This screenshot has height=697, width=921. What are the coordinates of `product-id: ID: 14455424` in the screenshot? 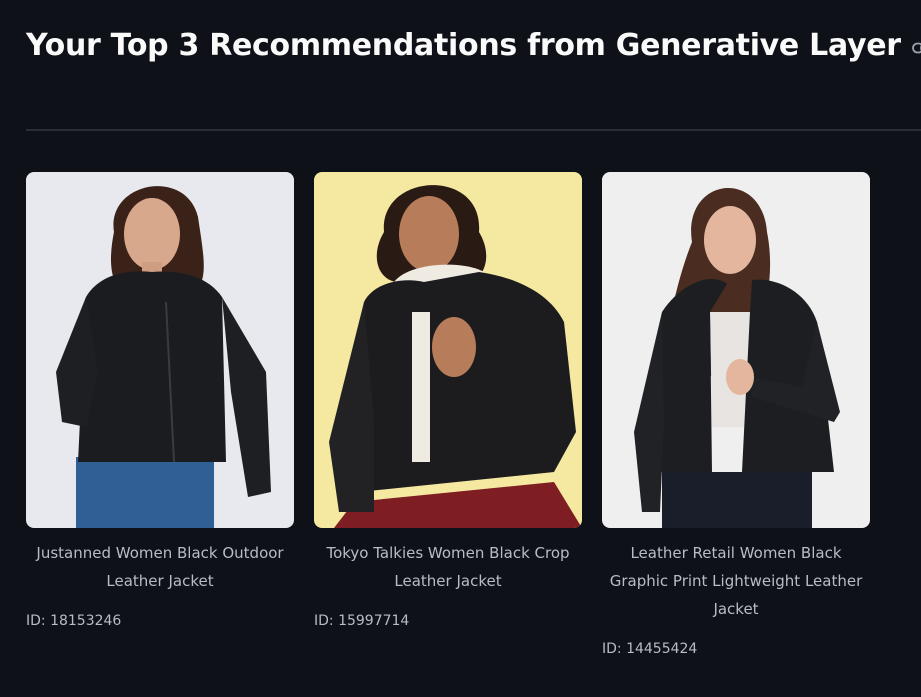 It's located at (650, 649).